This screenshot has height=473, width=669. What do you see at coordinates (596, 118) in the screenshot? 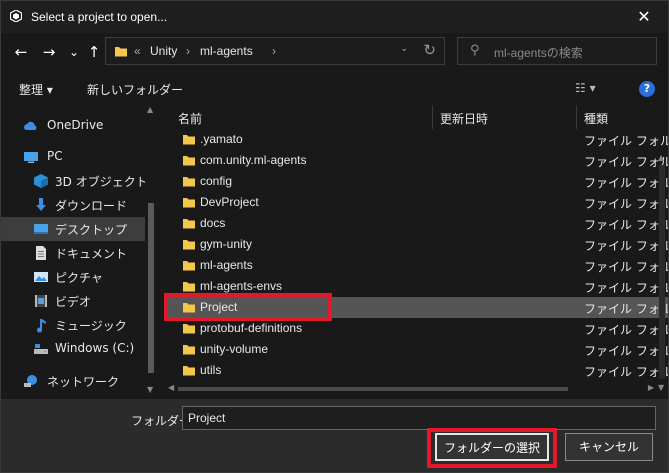
I see `column-header-type: 種類` at bounding box center [596, 118].